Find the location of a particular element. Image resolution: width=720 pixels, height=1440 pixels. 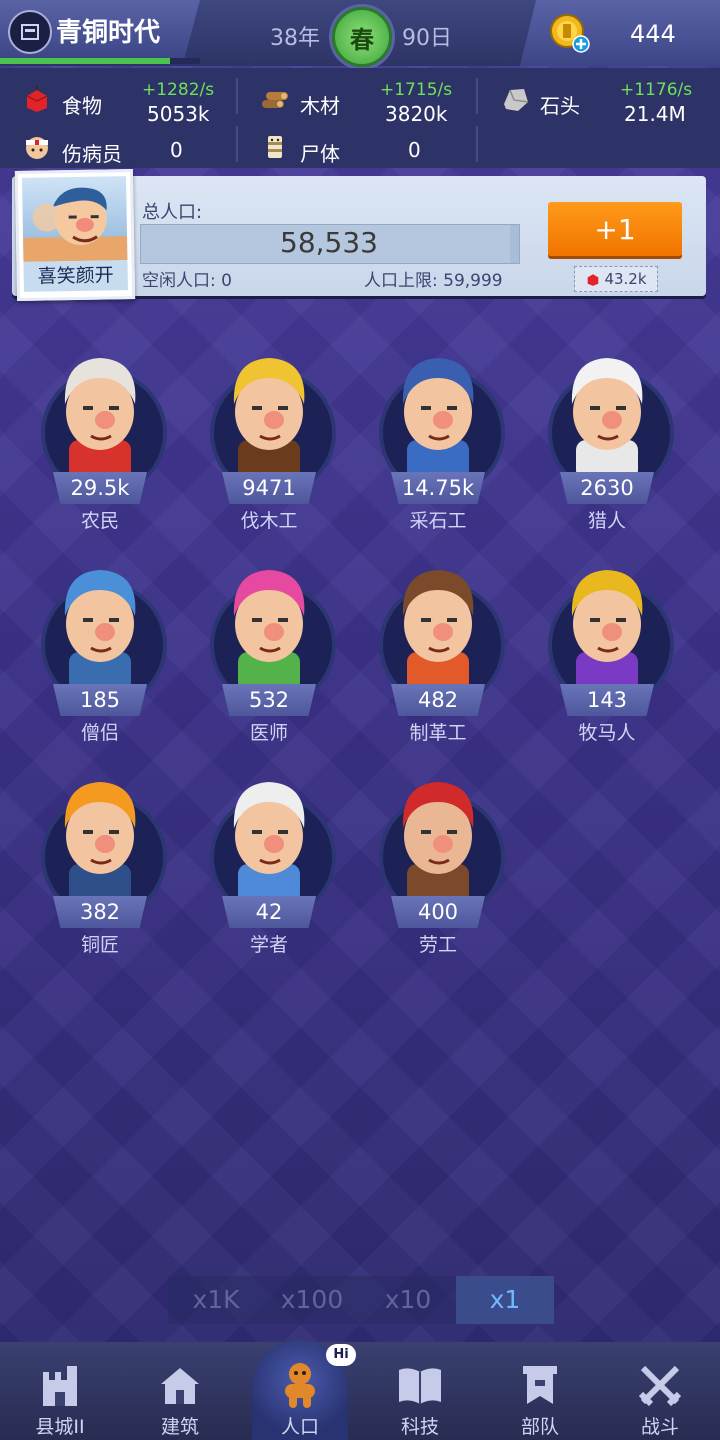

resource-wounded: 伤病员 0 is located at coordinates (127, 149).